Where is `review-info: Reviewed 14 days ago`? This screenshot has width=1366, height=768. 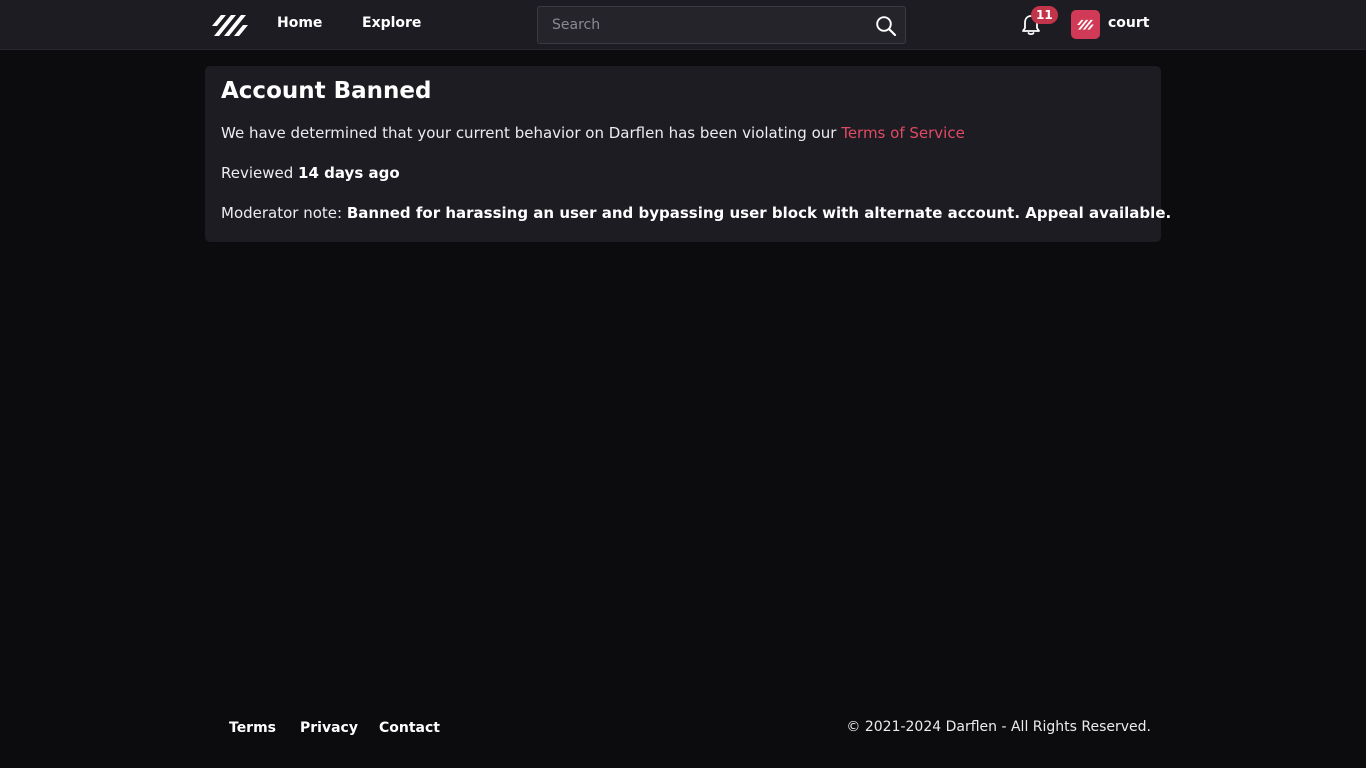 review-info: Reviewed 14 days ago is located at coordinates (310, 173).